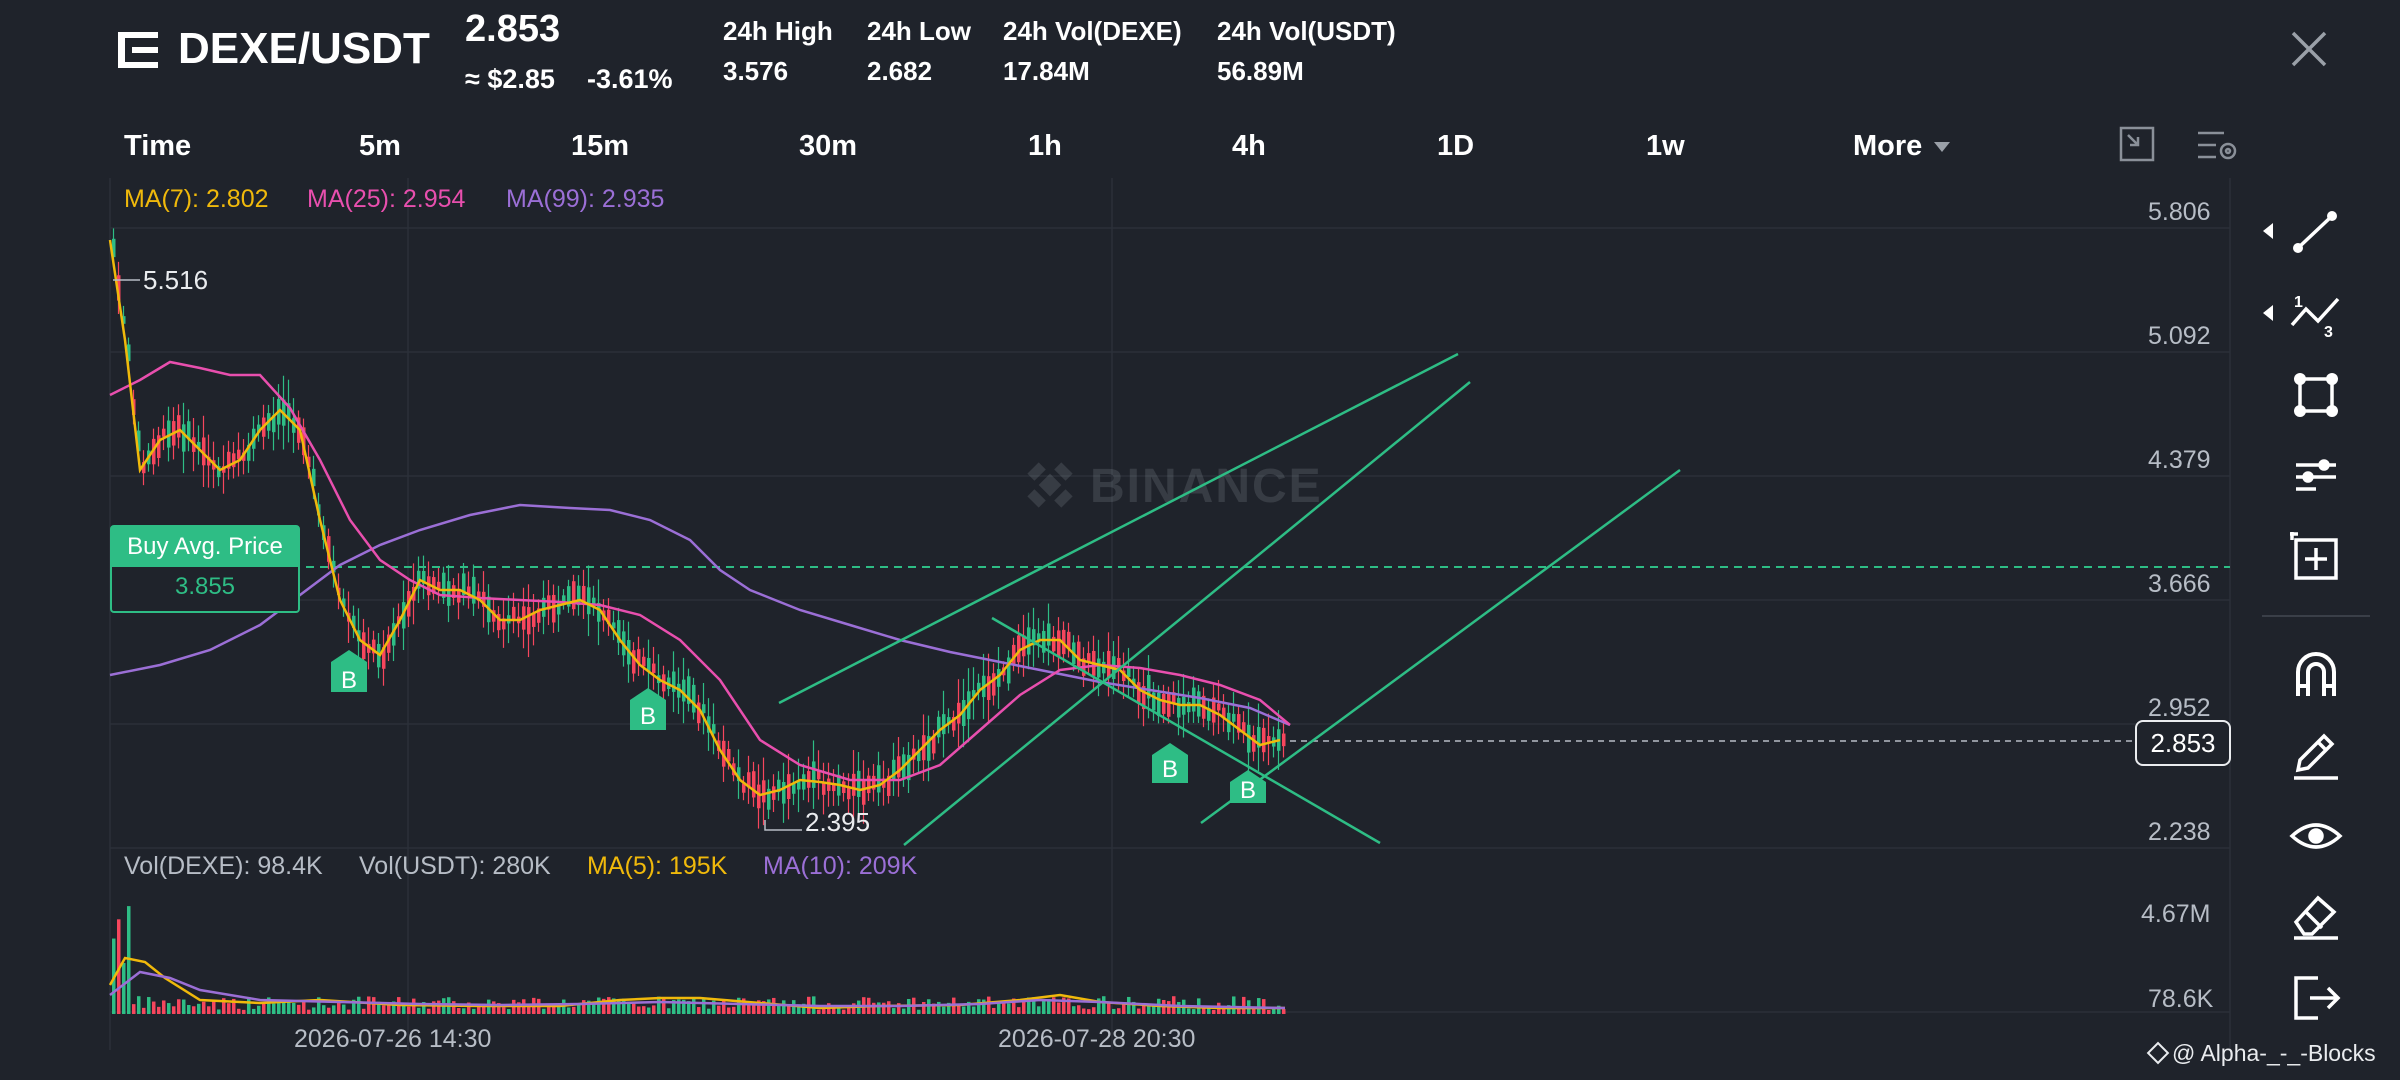 This screenshot has height=1080, width=2400. Describe the element at coordinates (2298, 302) in the screenshot. I see `svg-text: 1` at that location.